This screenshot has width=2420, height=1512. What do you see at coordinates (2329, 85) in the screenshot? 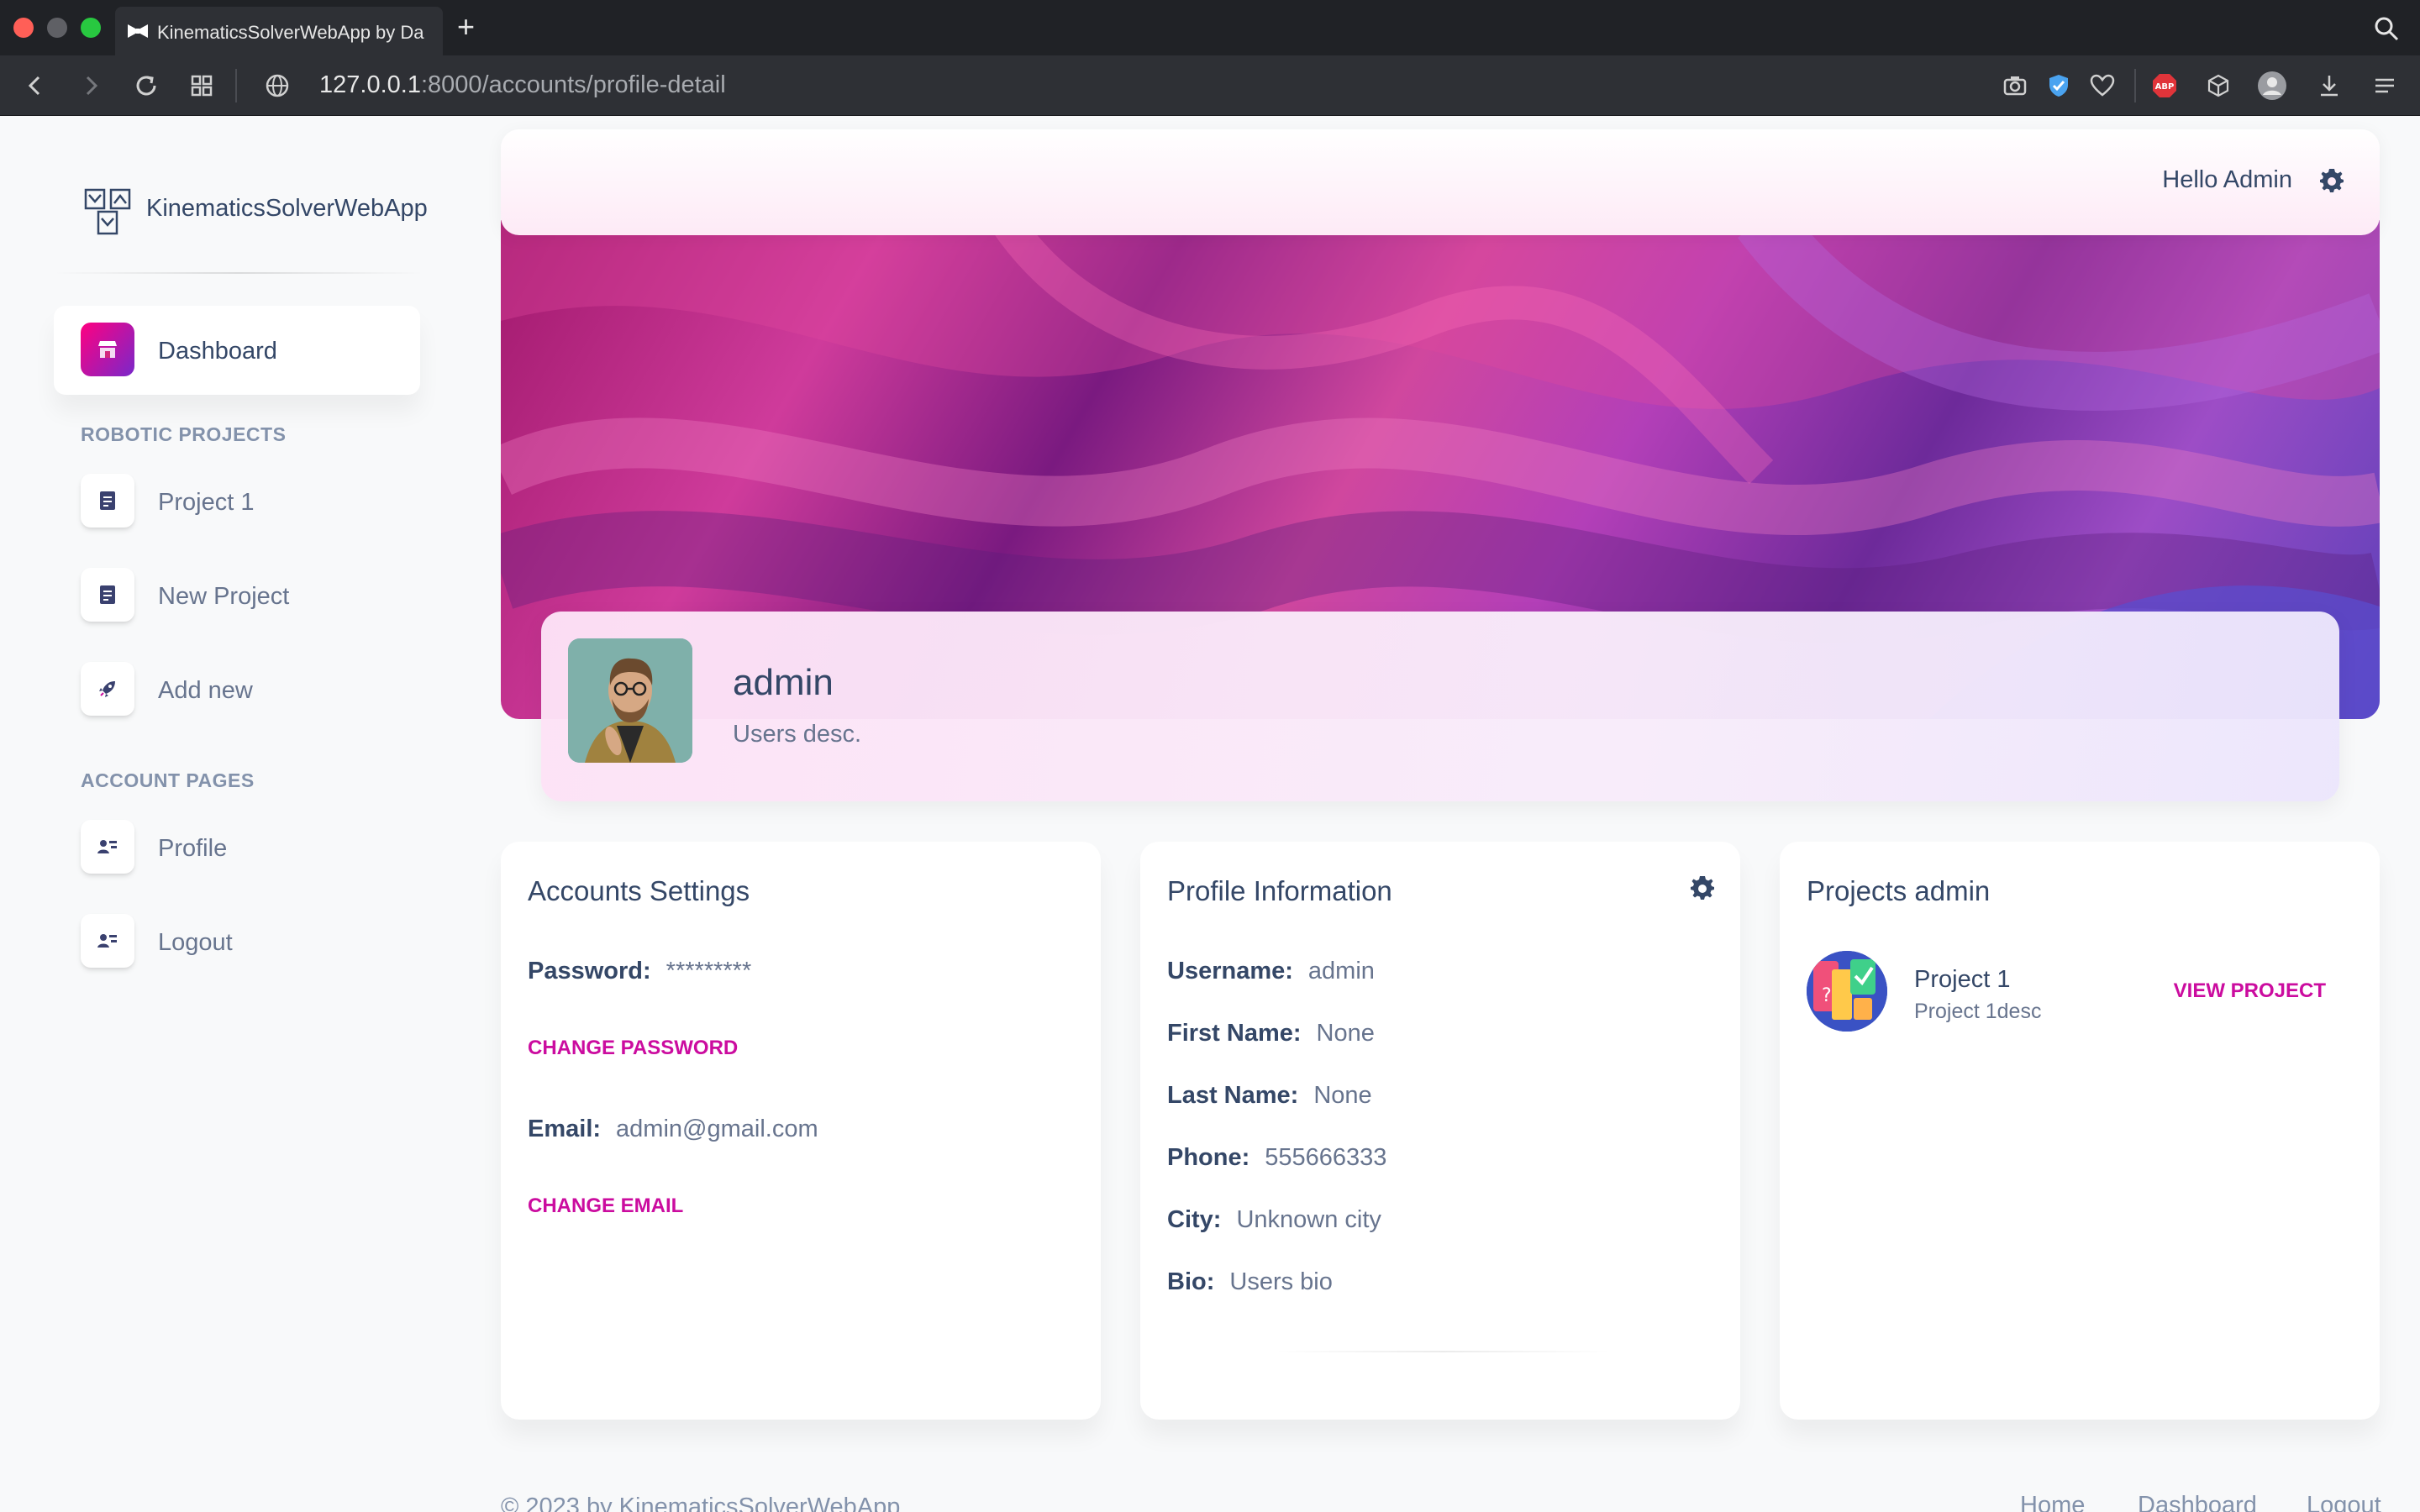
I see `download-icon` at bounding box center [2329, 85].